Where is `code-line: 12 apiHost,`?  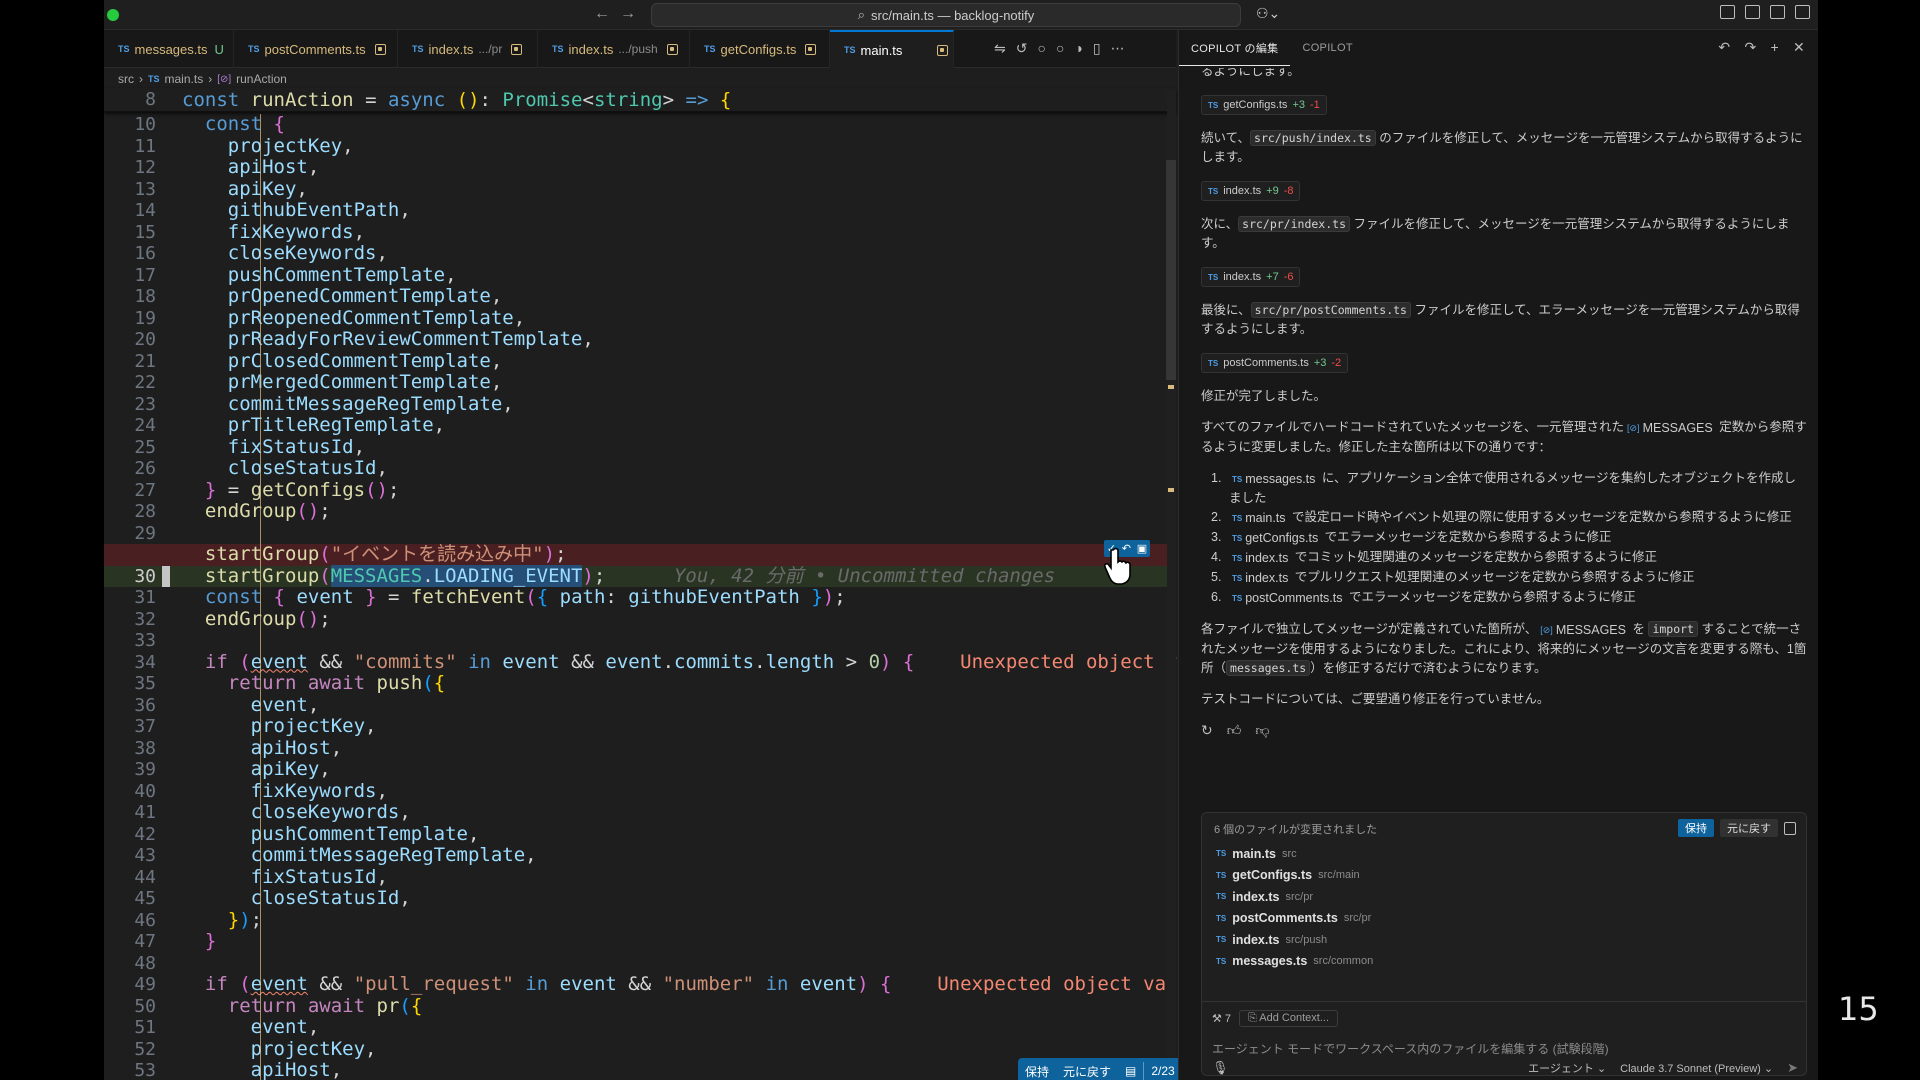 code-line: 12 apiHost, is located at coordinates (640, 167).